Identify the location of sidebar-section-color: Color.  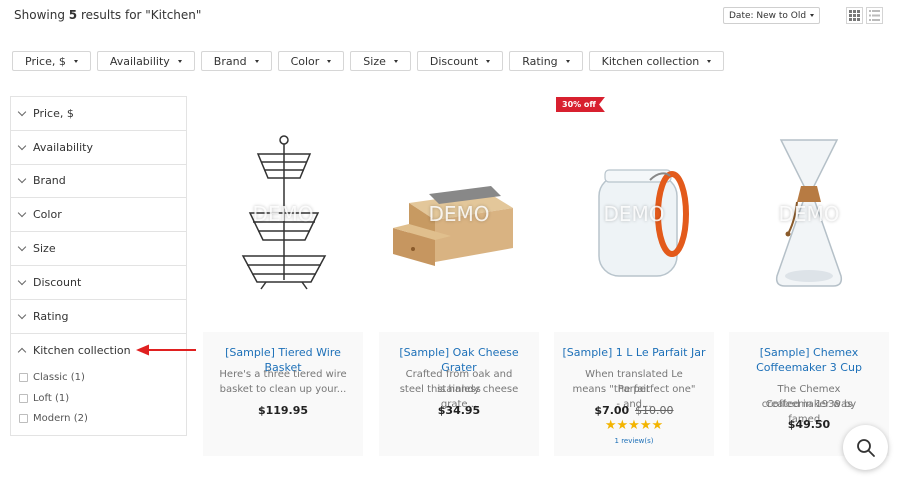
(98, 215).